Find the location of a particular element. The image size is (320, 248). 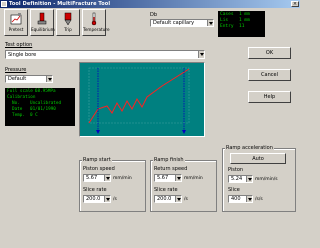

ramp-start-piston-speed-label: Piston speed is located at coordinates (99, 169).